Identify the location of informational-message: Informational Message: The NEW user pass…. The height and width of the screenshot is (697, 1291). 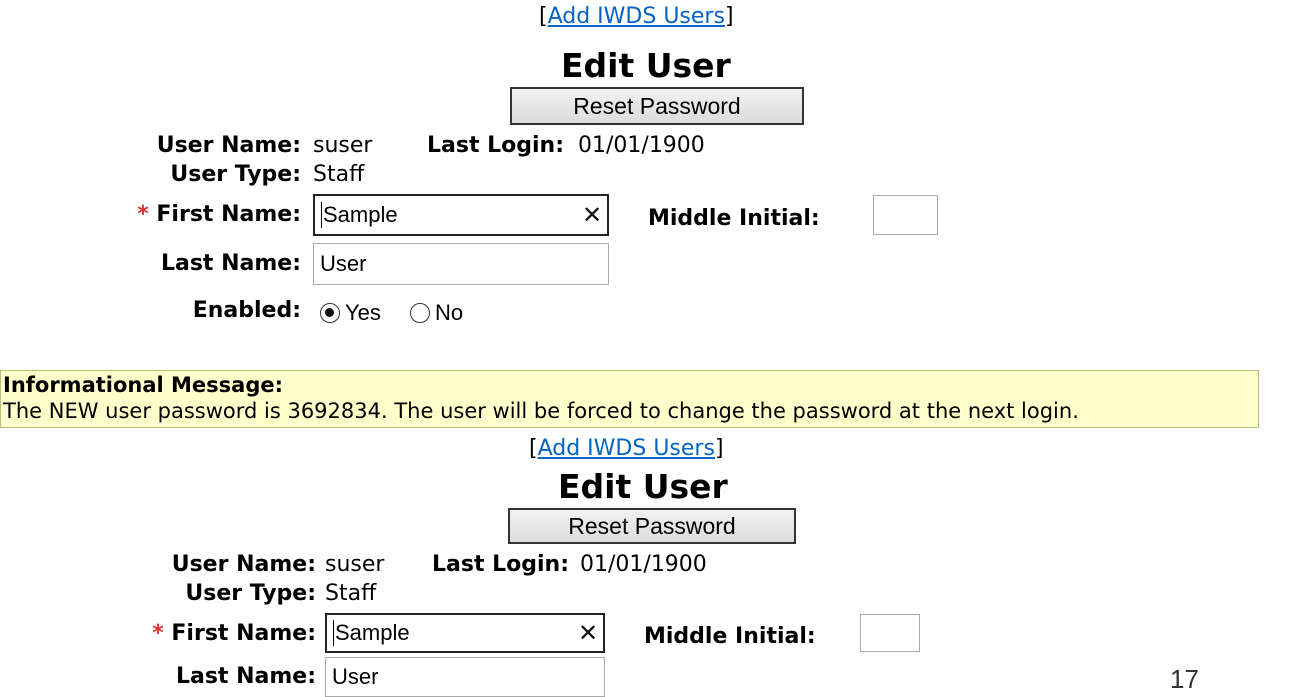
(629, 399).